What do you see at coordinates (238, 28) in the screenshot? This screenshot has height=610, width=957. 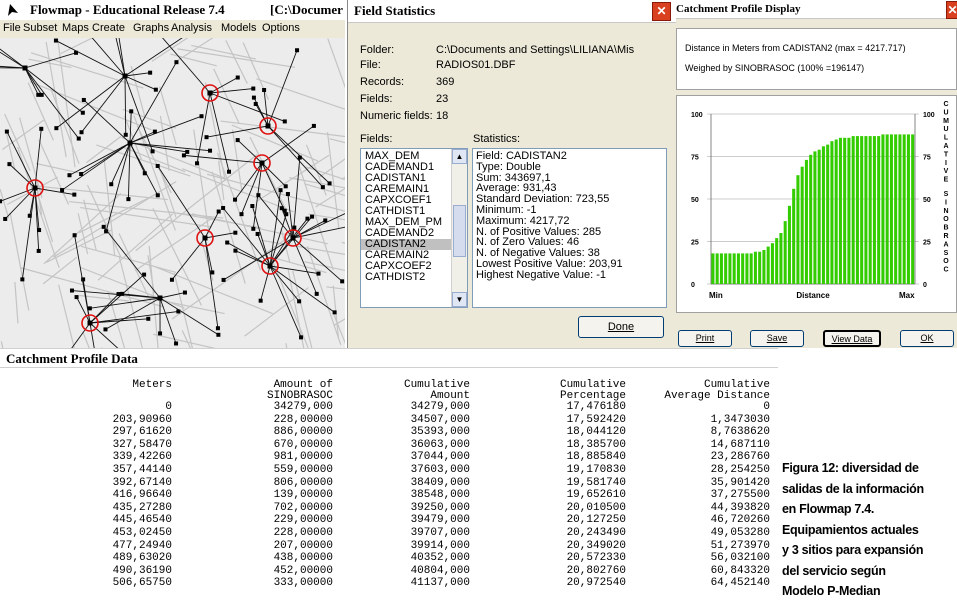 I see `menu-models: Models` at bounding box center [238, 28].